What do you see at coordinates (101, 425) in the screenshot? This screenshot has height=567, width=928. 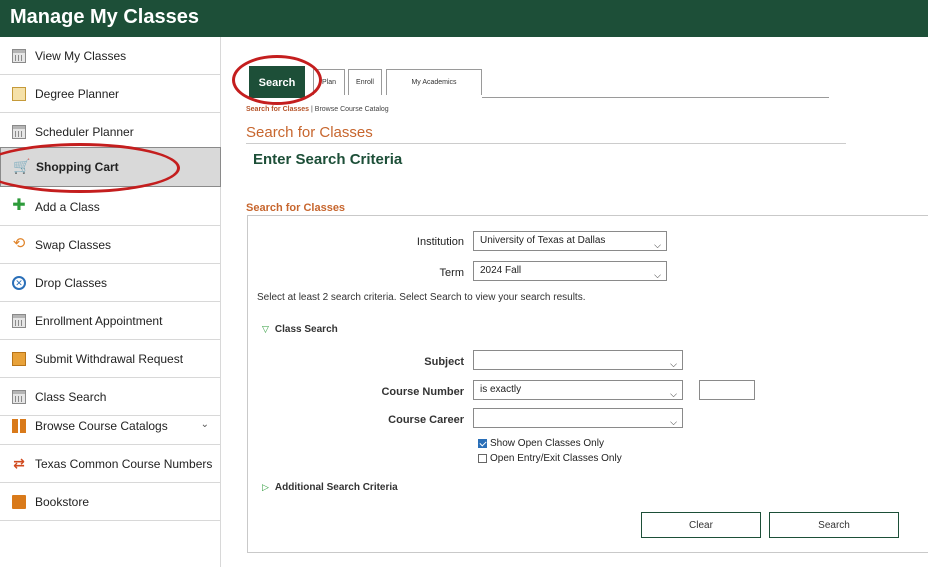 I see `sidebar-item-label: Browse Course Catalogs` at bounding box center [101, 425].